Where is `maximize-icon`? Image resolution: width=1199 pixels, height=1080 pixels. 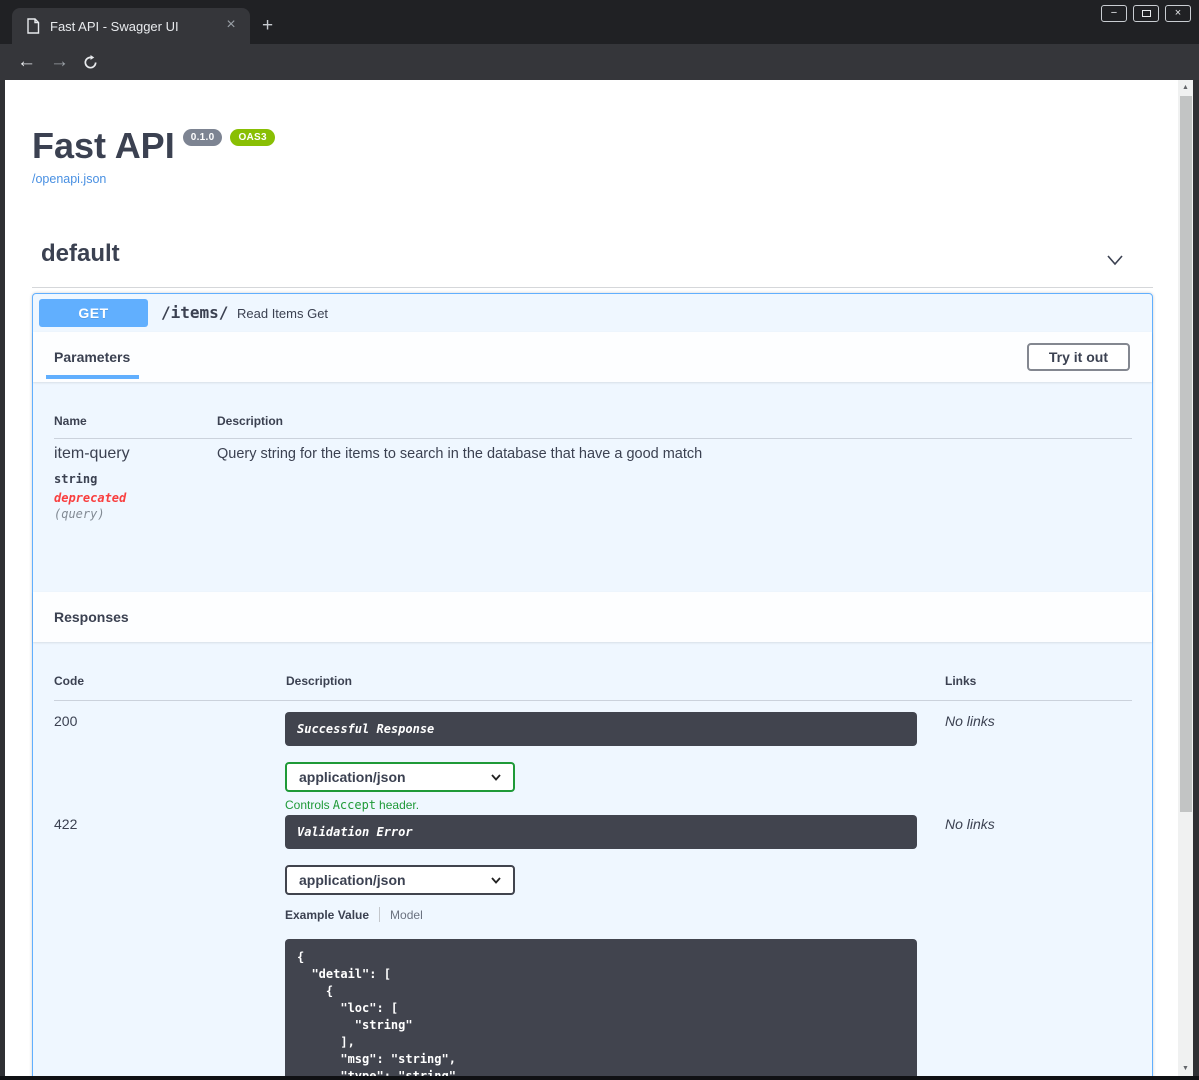
maximize-icon is located at coordinates (1146, 13).